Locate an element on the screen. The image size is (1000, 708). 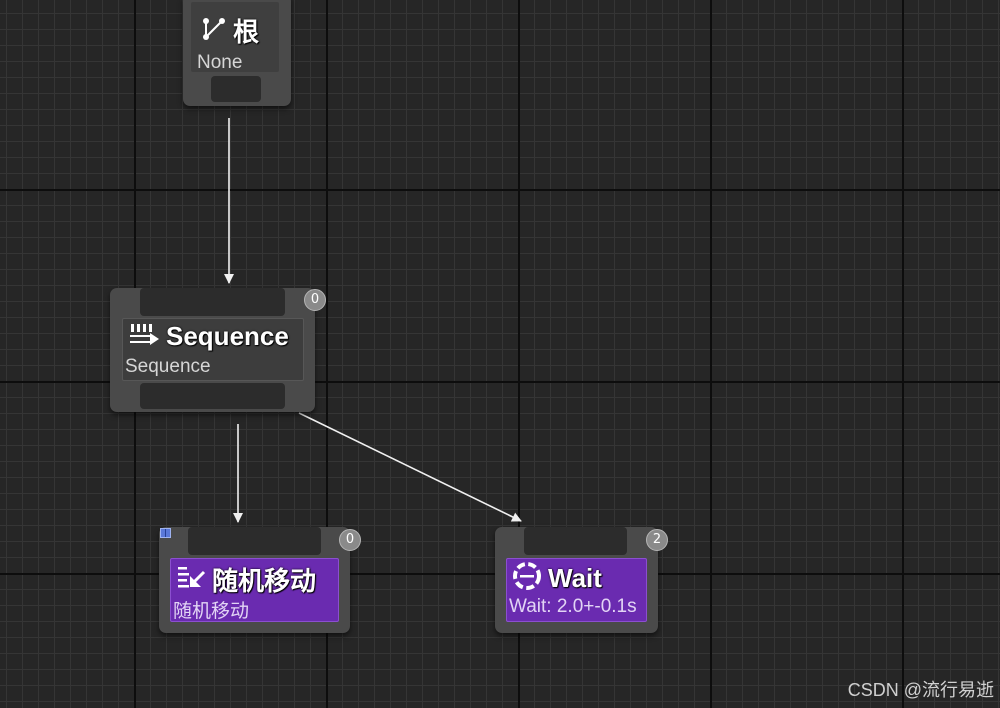
sequence-node-body: Sequence Sequence is located at coordinates (213, 349).